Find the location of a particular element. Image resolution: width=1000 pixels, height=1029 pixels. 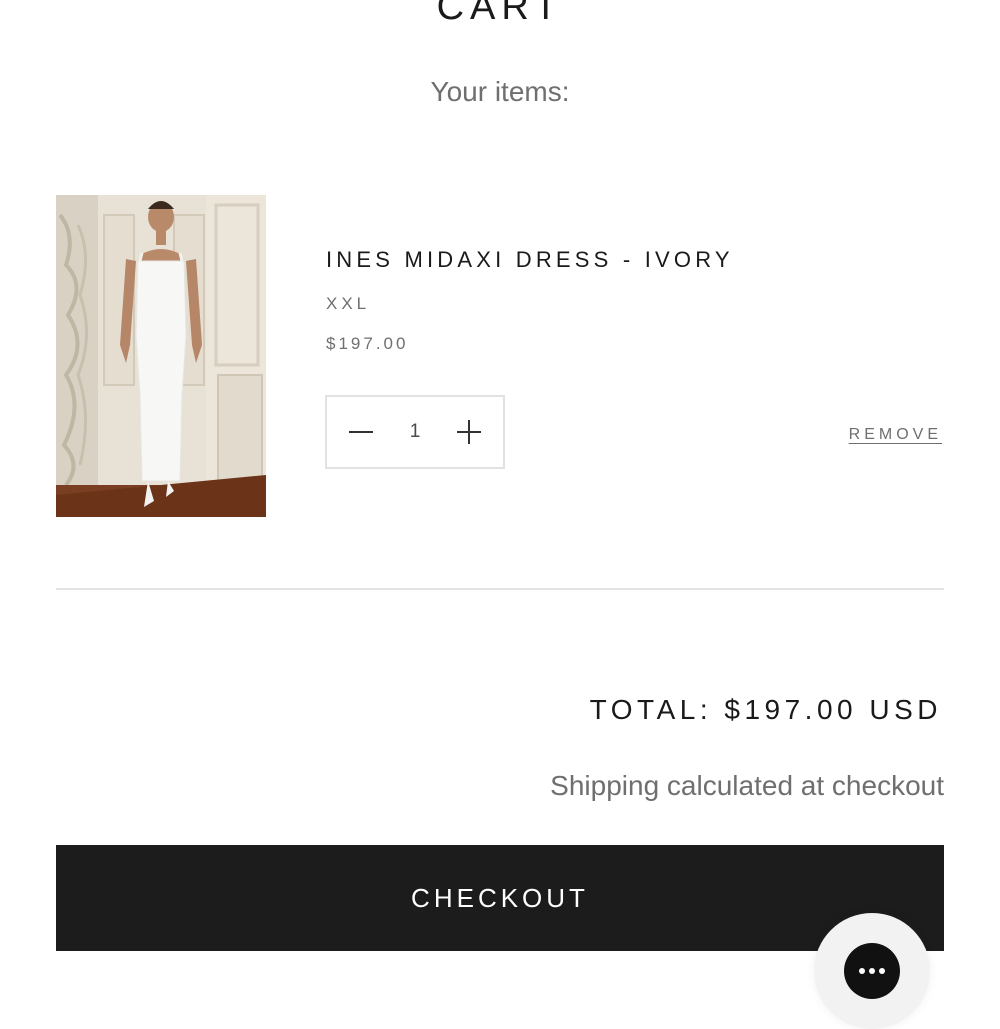

plus-icon is located at coordinates (469, 432).